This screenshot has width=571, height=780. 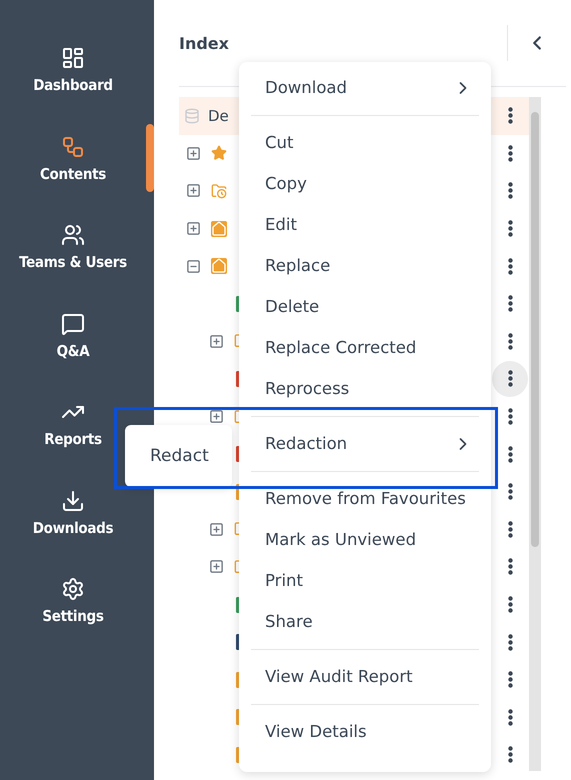 I want to click on active-indicator, so click(x=150, y=158).